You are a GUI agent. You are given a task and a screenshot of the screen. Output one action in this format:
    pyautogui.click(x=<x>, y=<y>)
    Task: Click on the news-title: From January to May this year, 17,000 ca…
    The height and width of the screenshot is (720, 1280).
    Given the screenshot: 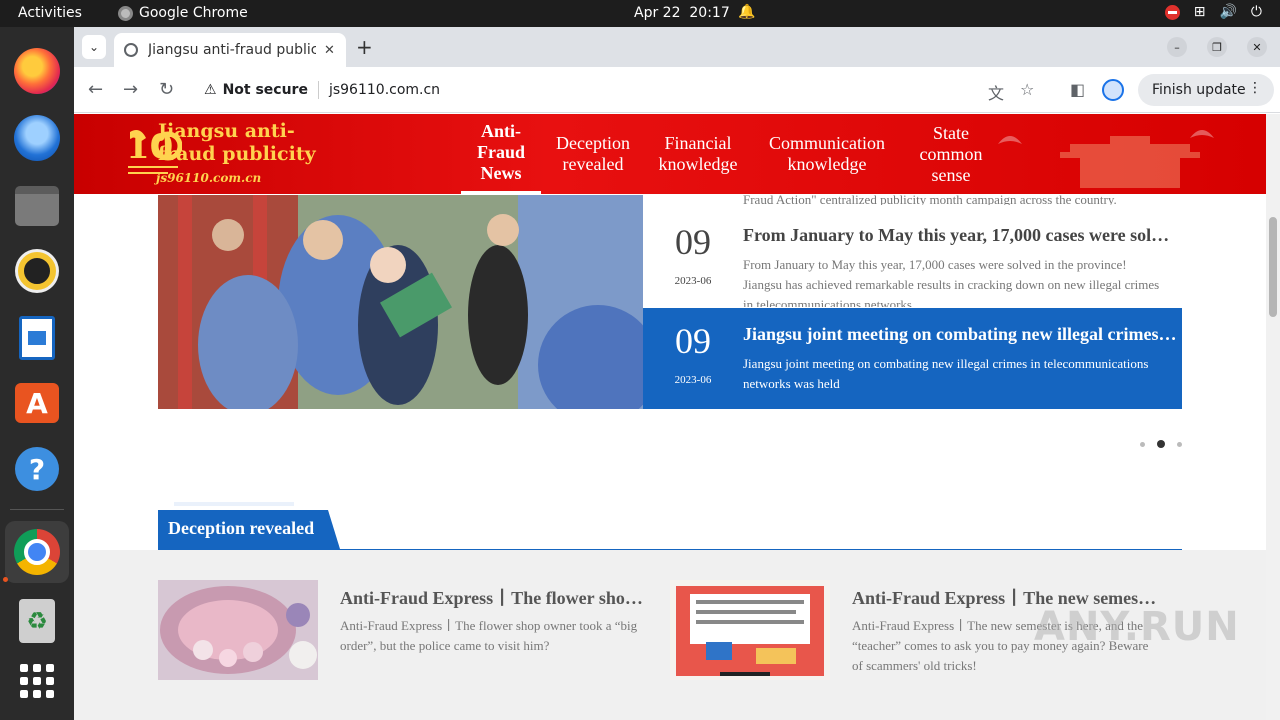 What is the action you would take?
    pyautogui.click(x=960, y=235)
    